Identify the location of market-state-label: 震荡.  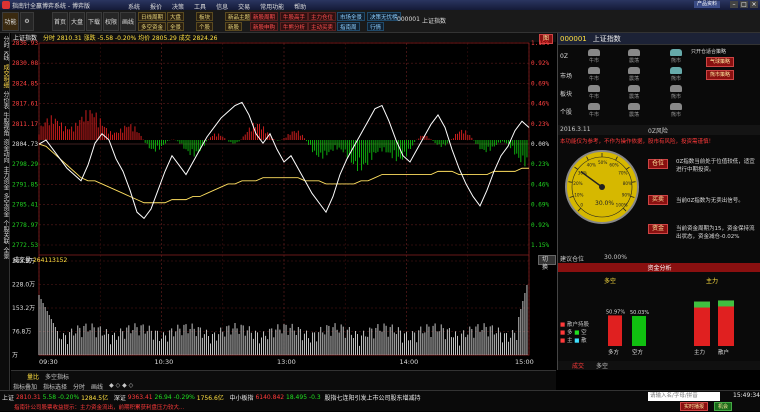
(634, 79).